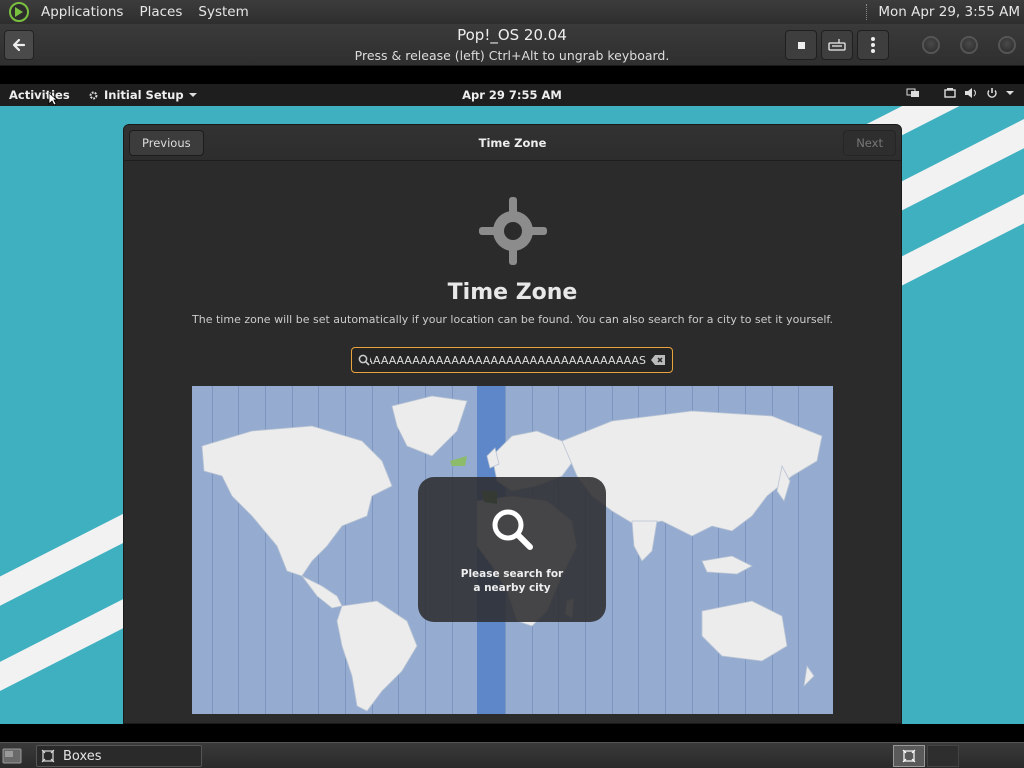 The image size is (1024, 768). What do you see at coordinates (869, 143) in the screenshot?
I see `next-button: Next` at bounding box center [869, 143].